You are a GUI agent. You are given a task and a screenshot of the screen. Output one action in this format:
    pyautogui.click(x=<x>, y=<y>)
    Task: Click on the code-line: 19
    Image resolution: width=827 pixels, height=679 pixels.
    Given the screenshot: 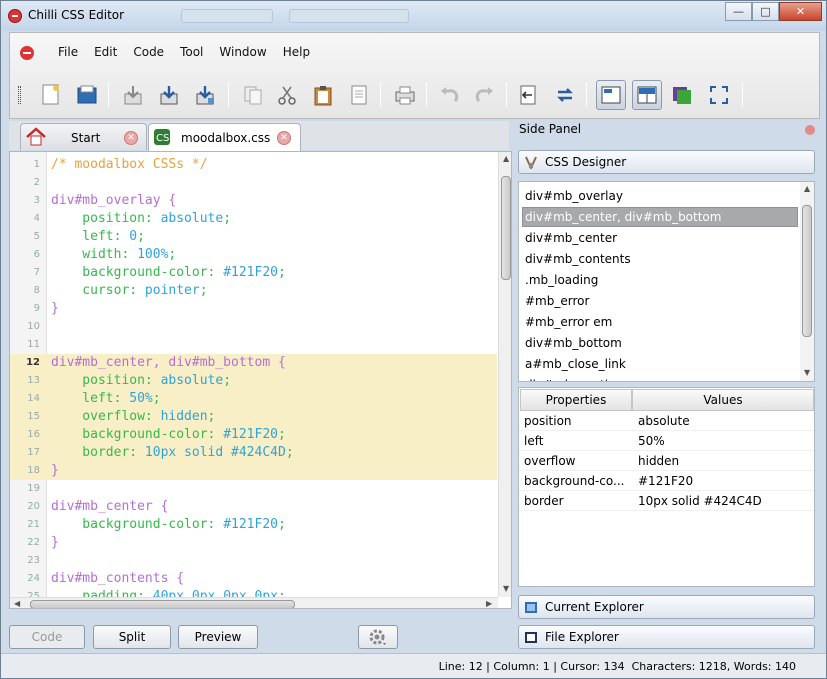 What is the action you would take?
    pyautogui.click(x=253, y=489)
    